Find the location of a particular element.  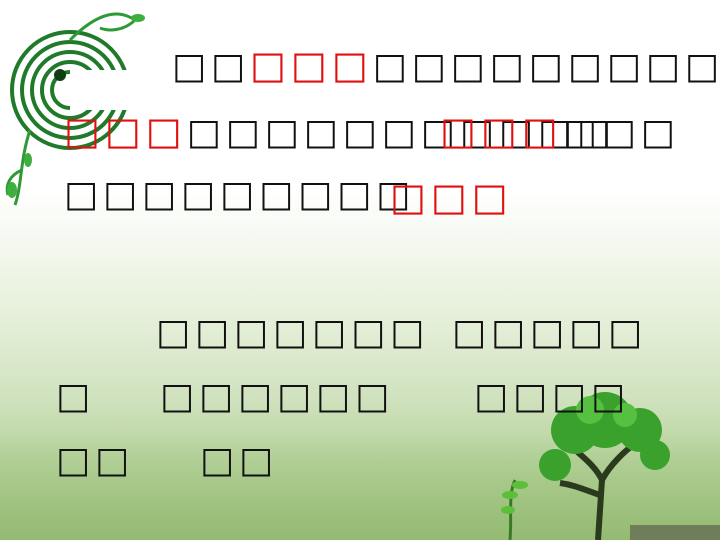

p2-line1-part-b: □□□□□ is located at coordinates (550, 332).